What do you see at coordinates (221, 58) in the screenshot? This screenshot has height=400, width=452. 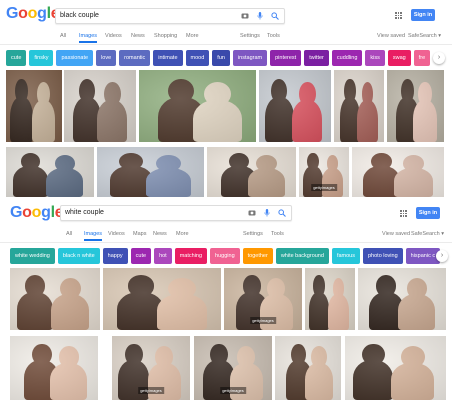 I see `related-chip: fun` at bounding box center [221, 58].